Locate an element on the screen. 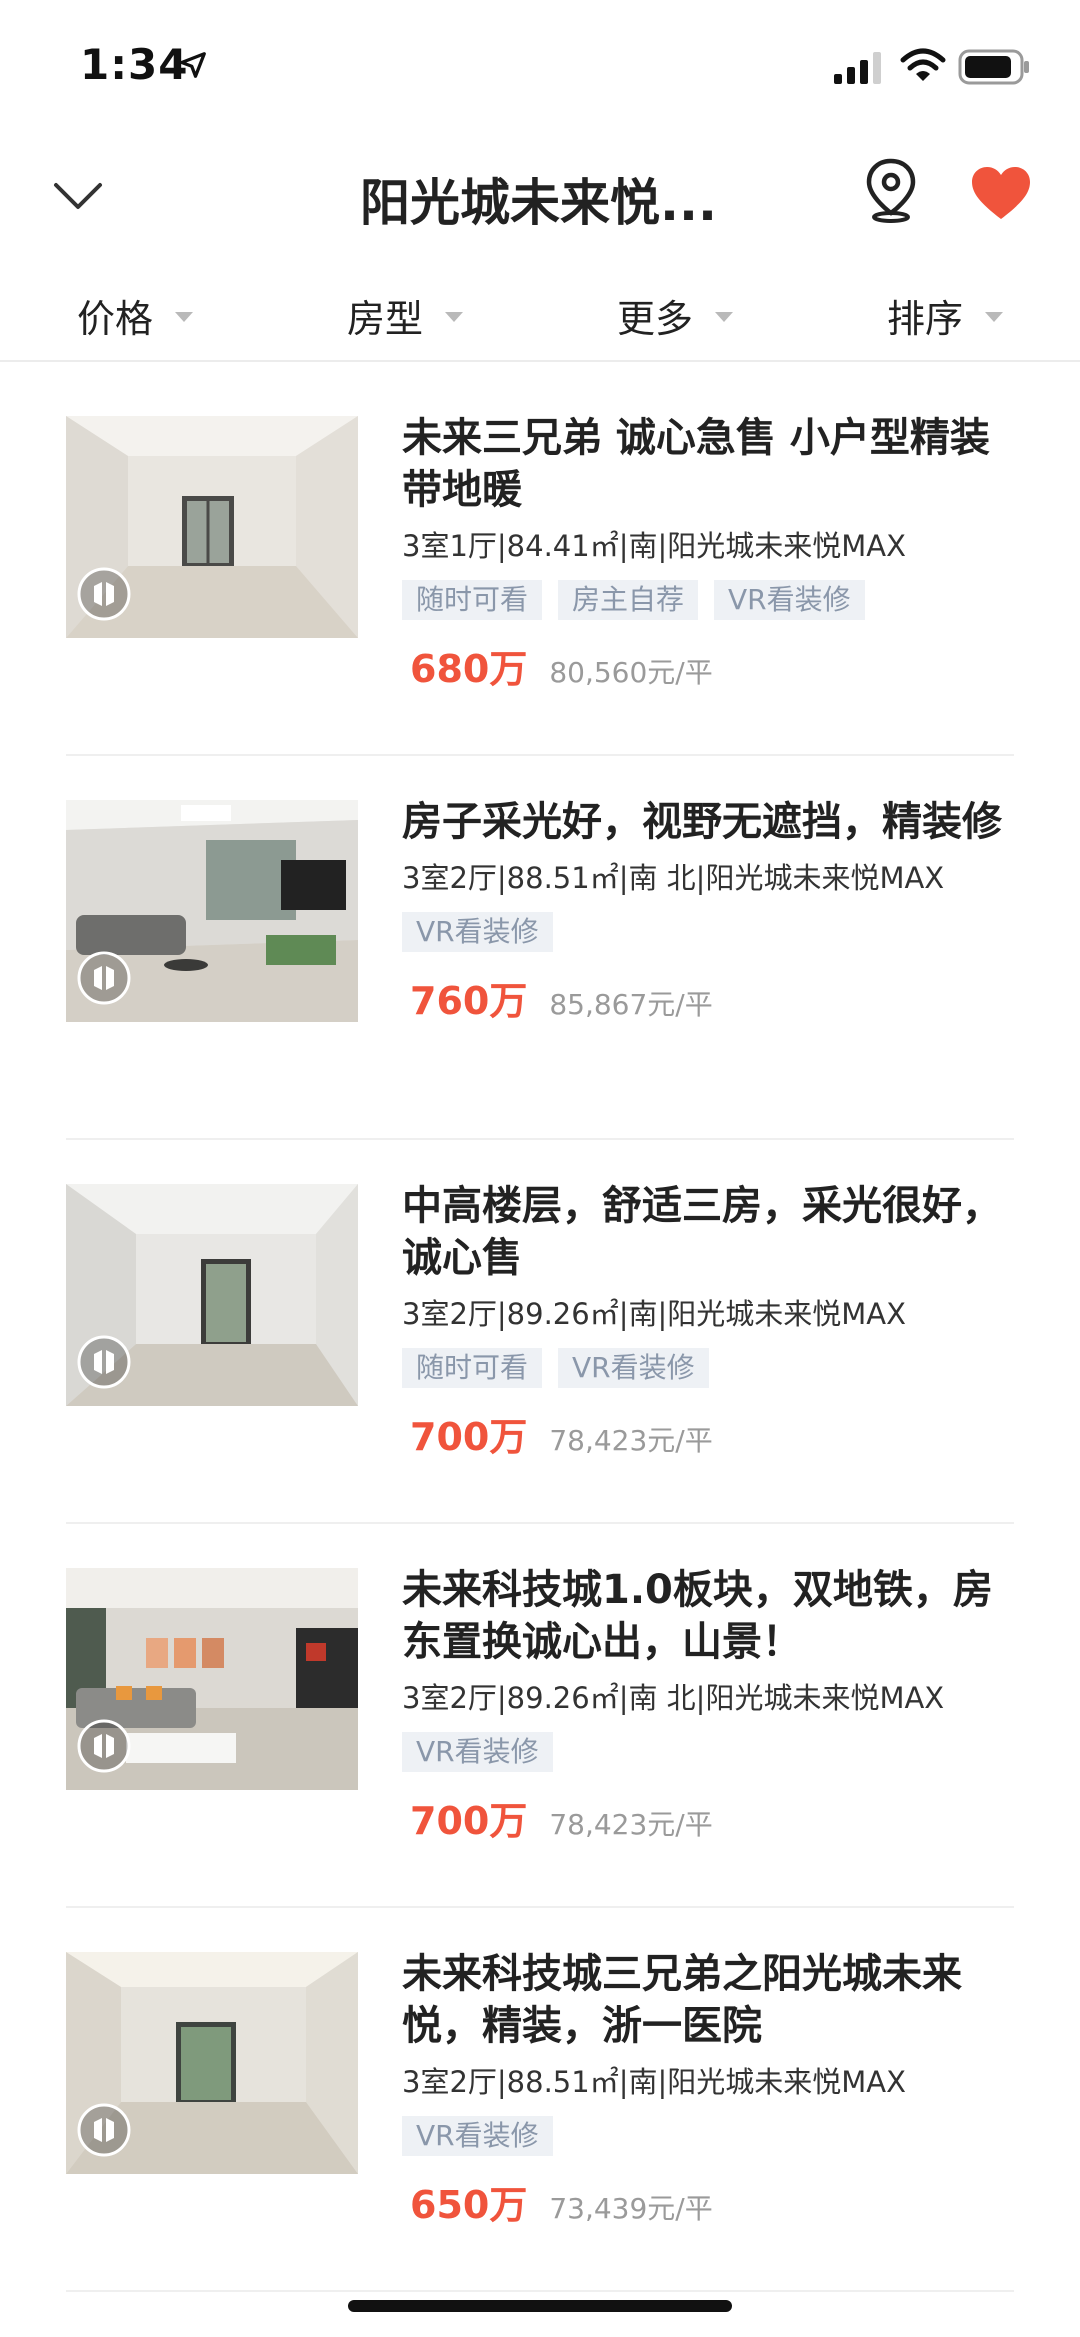 The image size is (1080, 2337). home-indicator is located at coordinates (540, 2306).